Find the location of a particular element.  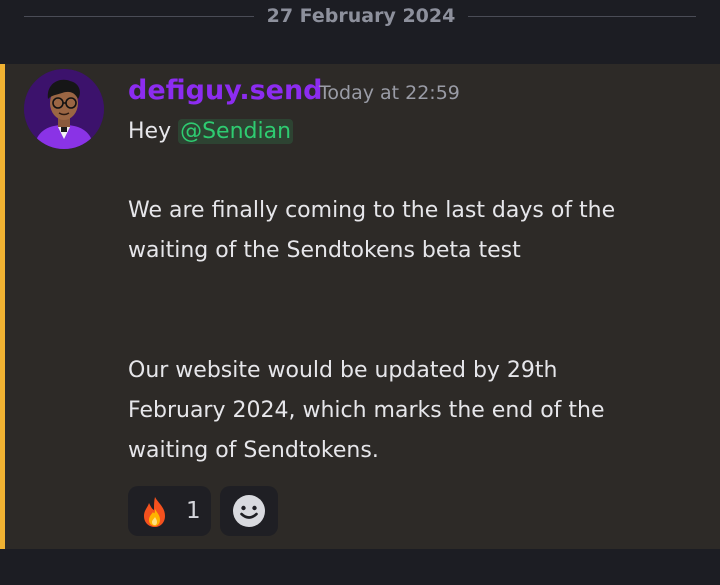

message-text-line: Our website would be updated by 29th is located at coordinates (343, 370).